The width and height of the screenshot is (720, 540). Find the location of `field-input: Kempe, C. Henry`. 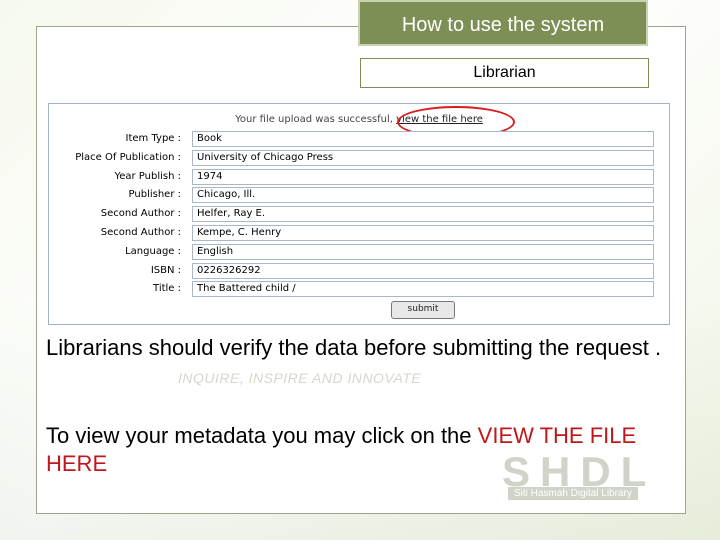

field-input: Kempe, C. Henry is located at coordinates (423, 233).